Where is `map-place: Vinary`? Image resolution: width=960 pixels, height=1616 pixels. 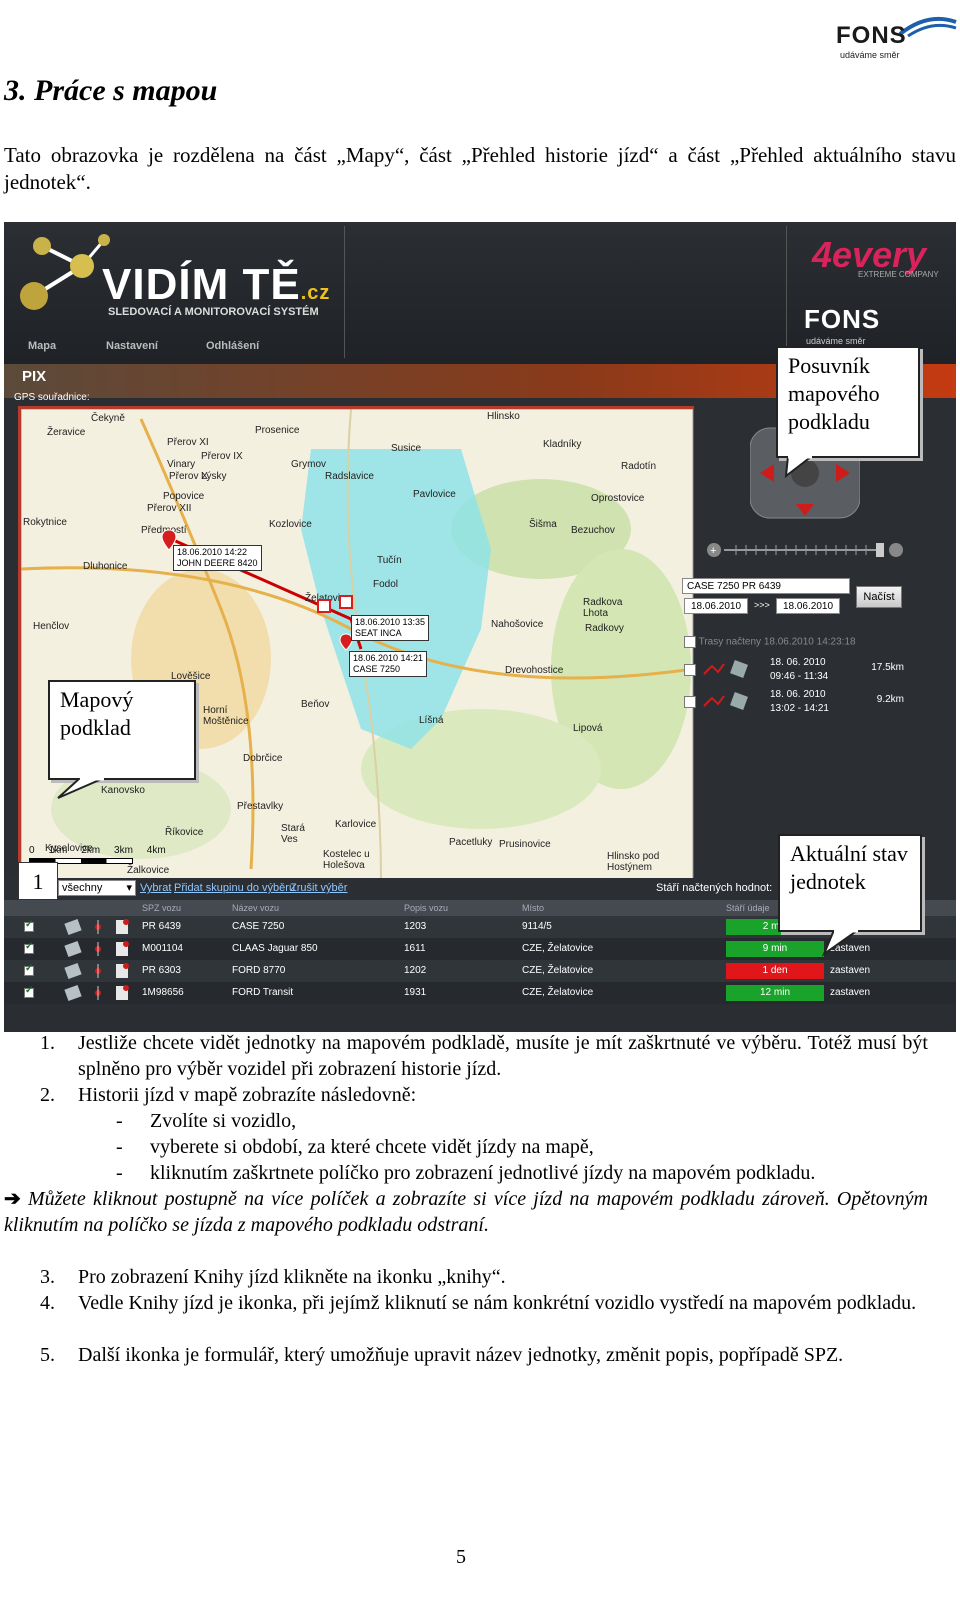 map-place: Vinary is located at coordinates (181, 464).